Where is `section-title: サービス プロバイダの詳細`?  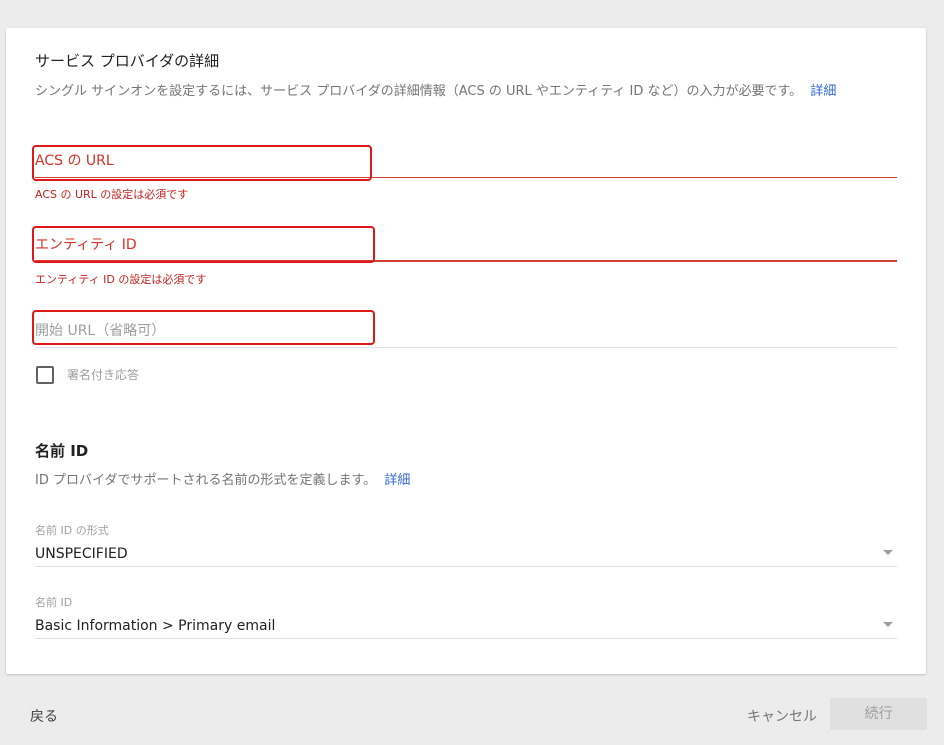
section-title: サービス プロバイダの詳細 is located at coordinates (127, 61).